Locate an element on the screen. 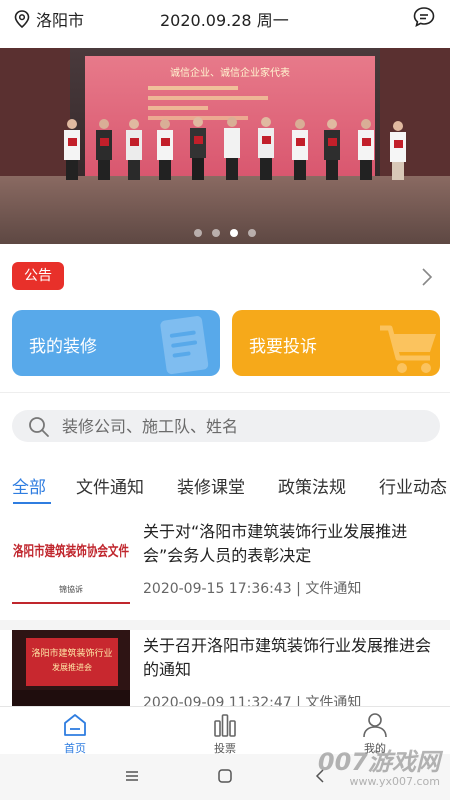 This screenshot has width=450, height=800. news-title: 关于对“洛阳市建筑装饰行业发展推进会”会务人员的表彰决定 is located at coordinates (293, 544).